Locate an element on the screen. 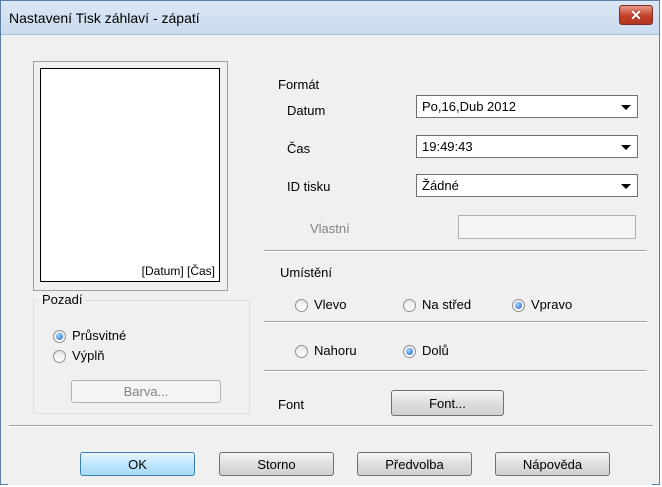 Image resolution: width=662 pixels, height=487 pixels. defaults-button: Předvolba is located at coordinates (414, 464).